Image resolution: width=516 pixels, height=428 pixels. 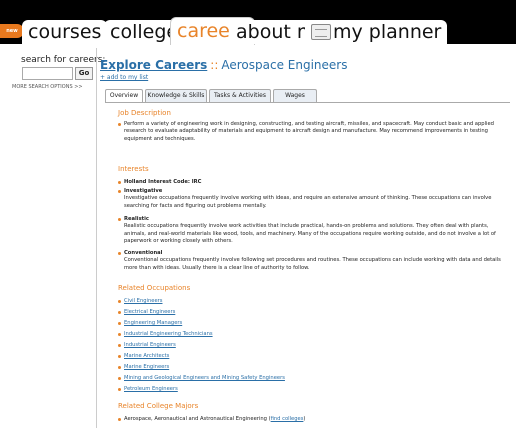 What do you see at coordinates (311, 323) in the screenshot?
I see `list-item: Engineering Managers` at bounding box center [311, 323].